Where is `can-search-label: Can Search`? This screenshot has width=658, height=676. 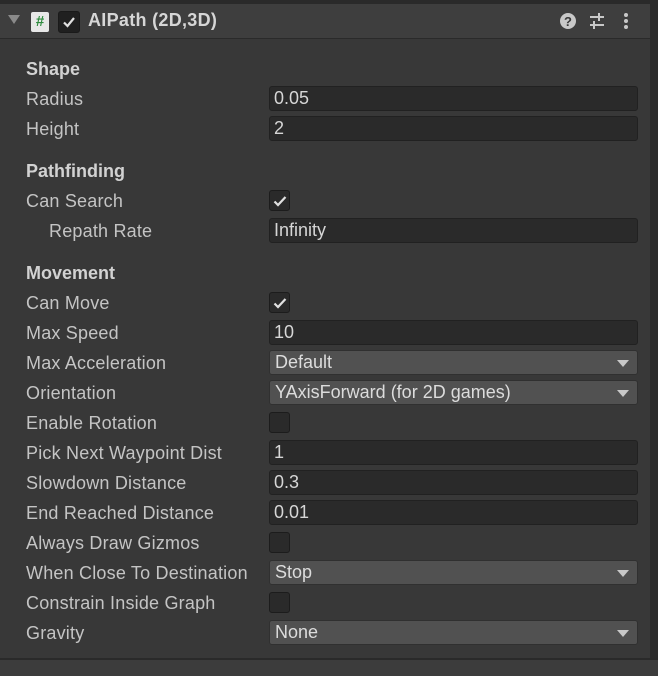 can-search-label: Can Search is located at coordinates (75, 201).